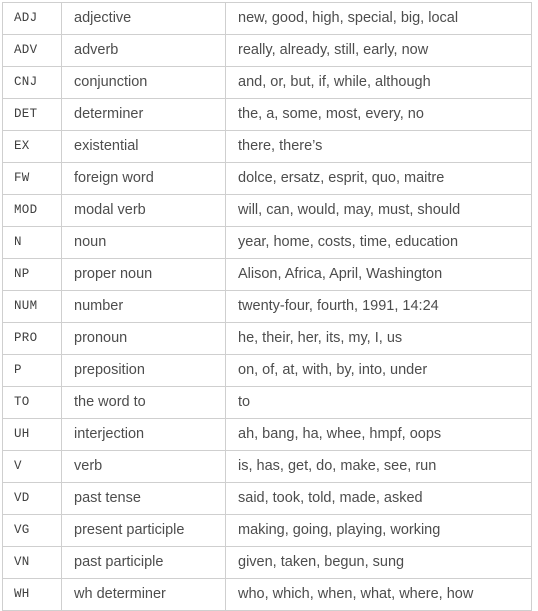 The width and height of the screenshot is (538, 611). What do you see at coordinates (32, 274) in the screenshot?
I see `tag-code-cell: NP` at bounding box center [32, 274].